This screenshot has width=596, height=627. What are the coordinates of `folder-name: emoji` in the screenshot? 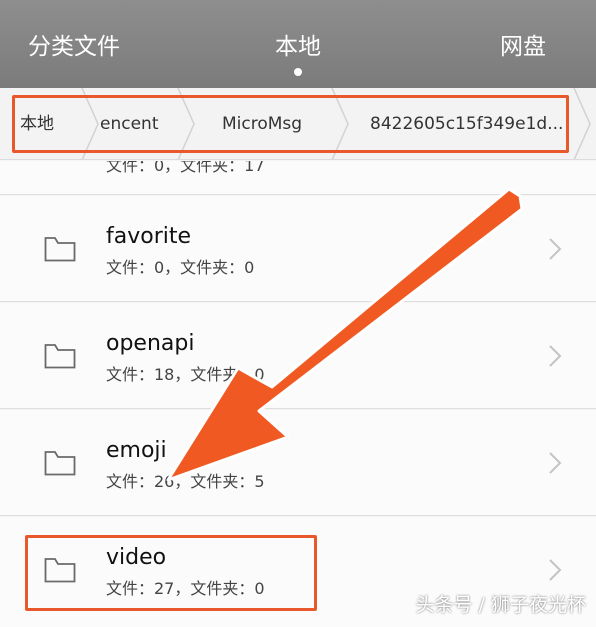 It's located at (136, 450).